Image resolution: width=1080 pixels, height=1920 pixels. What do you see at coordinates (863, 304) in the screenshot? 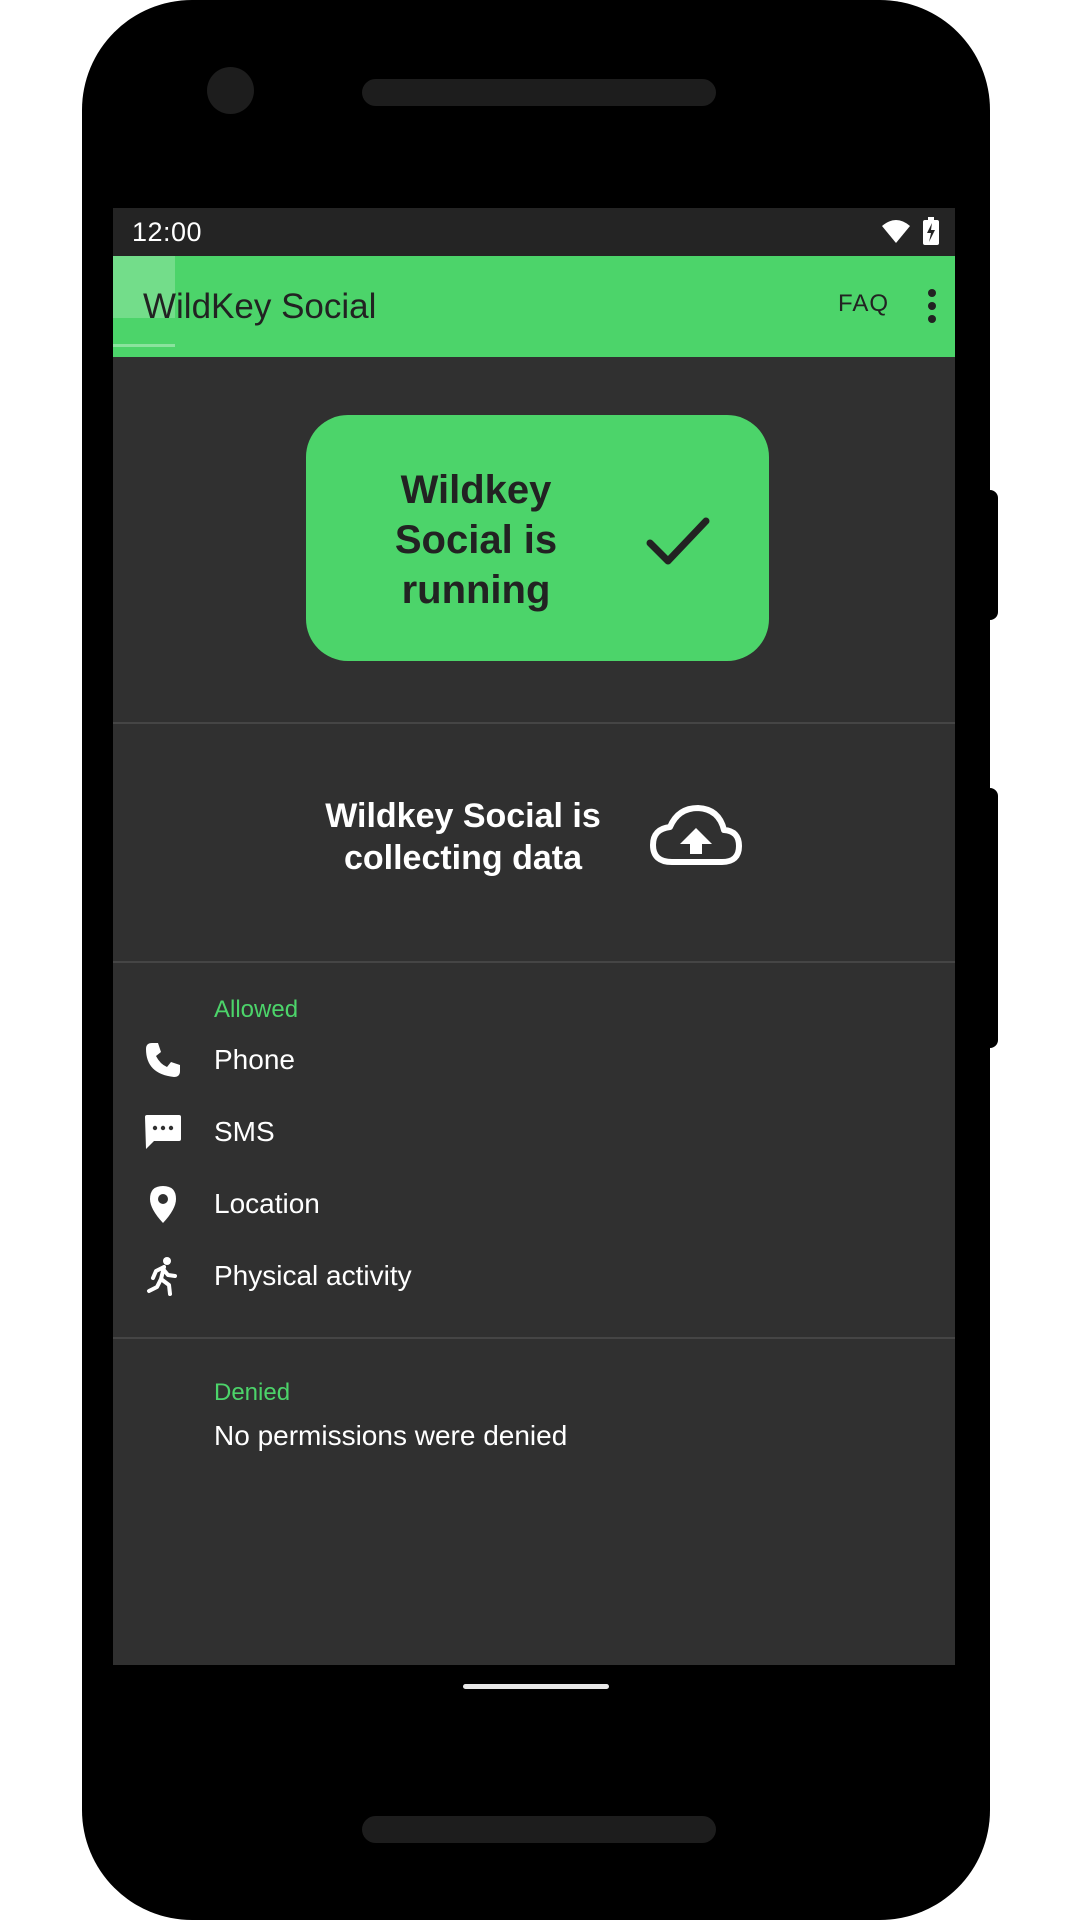
I see `faq-button: FAQ` at bounding box center [863, 304].